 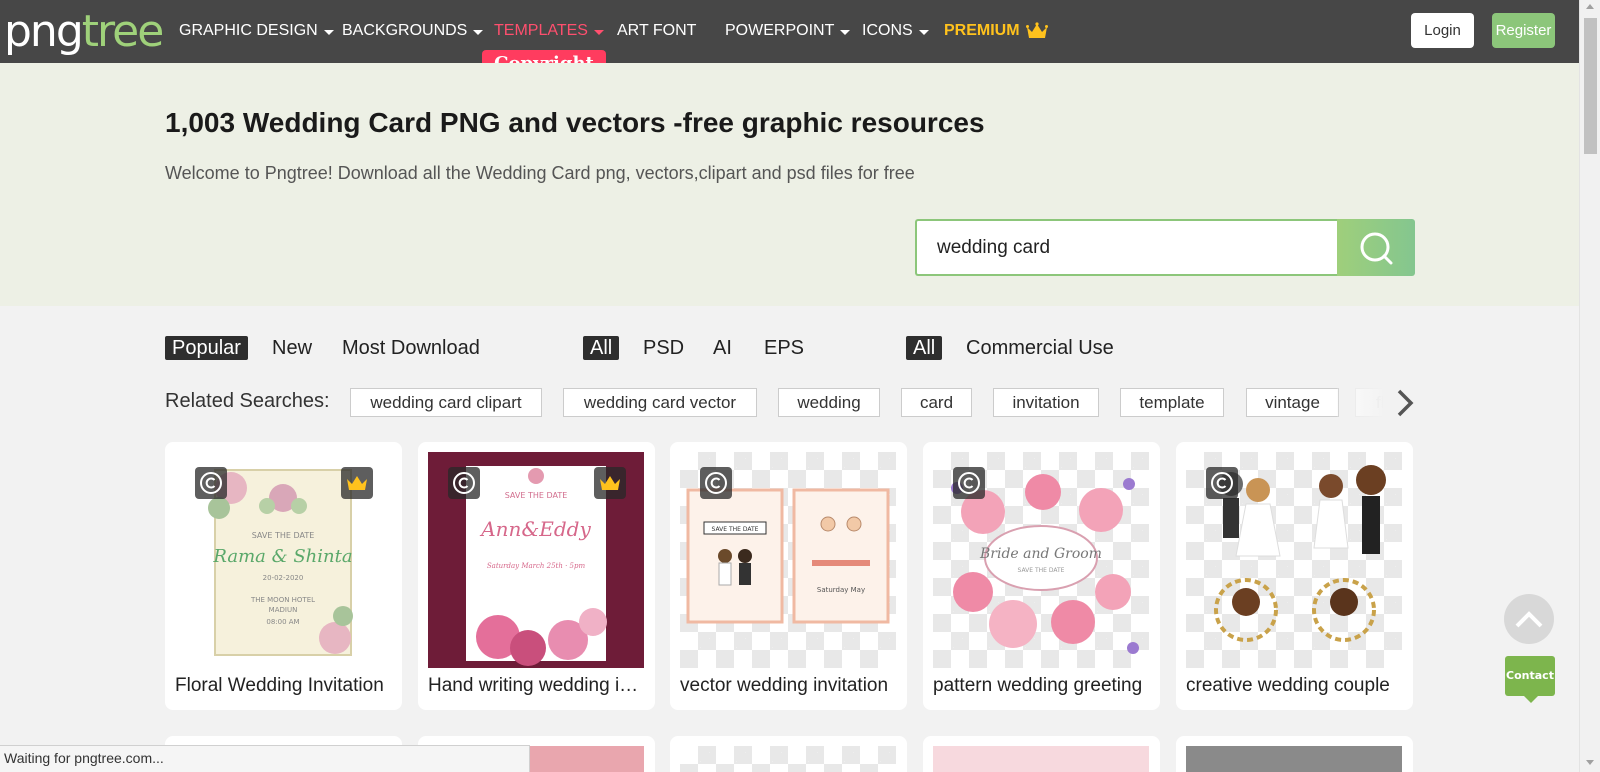 I want to click on related-tag: wedding, so click(x=829, y=402).